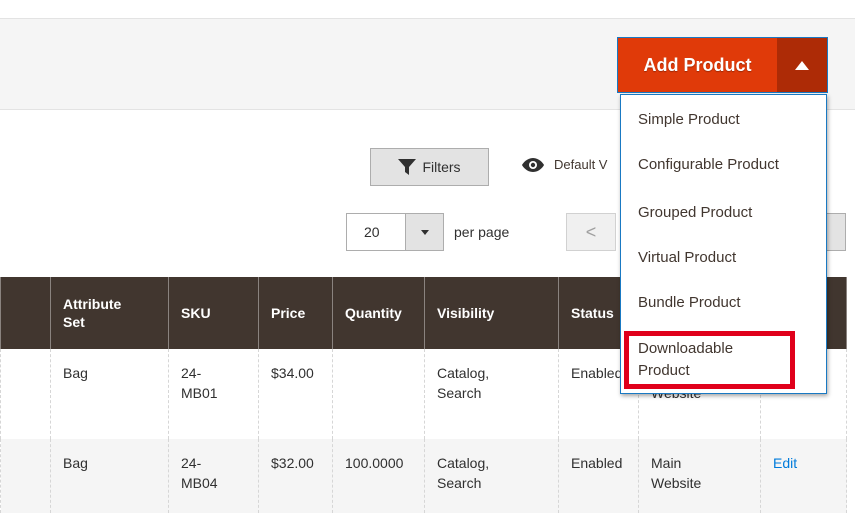 The height and width of the screenshot is (516, 855). Describe the element at coordinates (676, 483) in the screenshot. I see `cell-websites-line2: Website` at that location.